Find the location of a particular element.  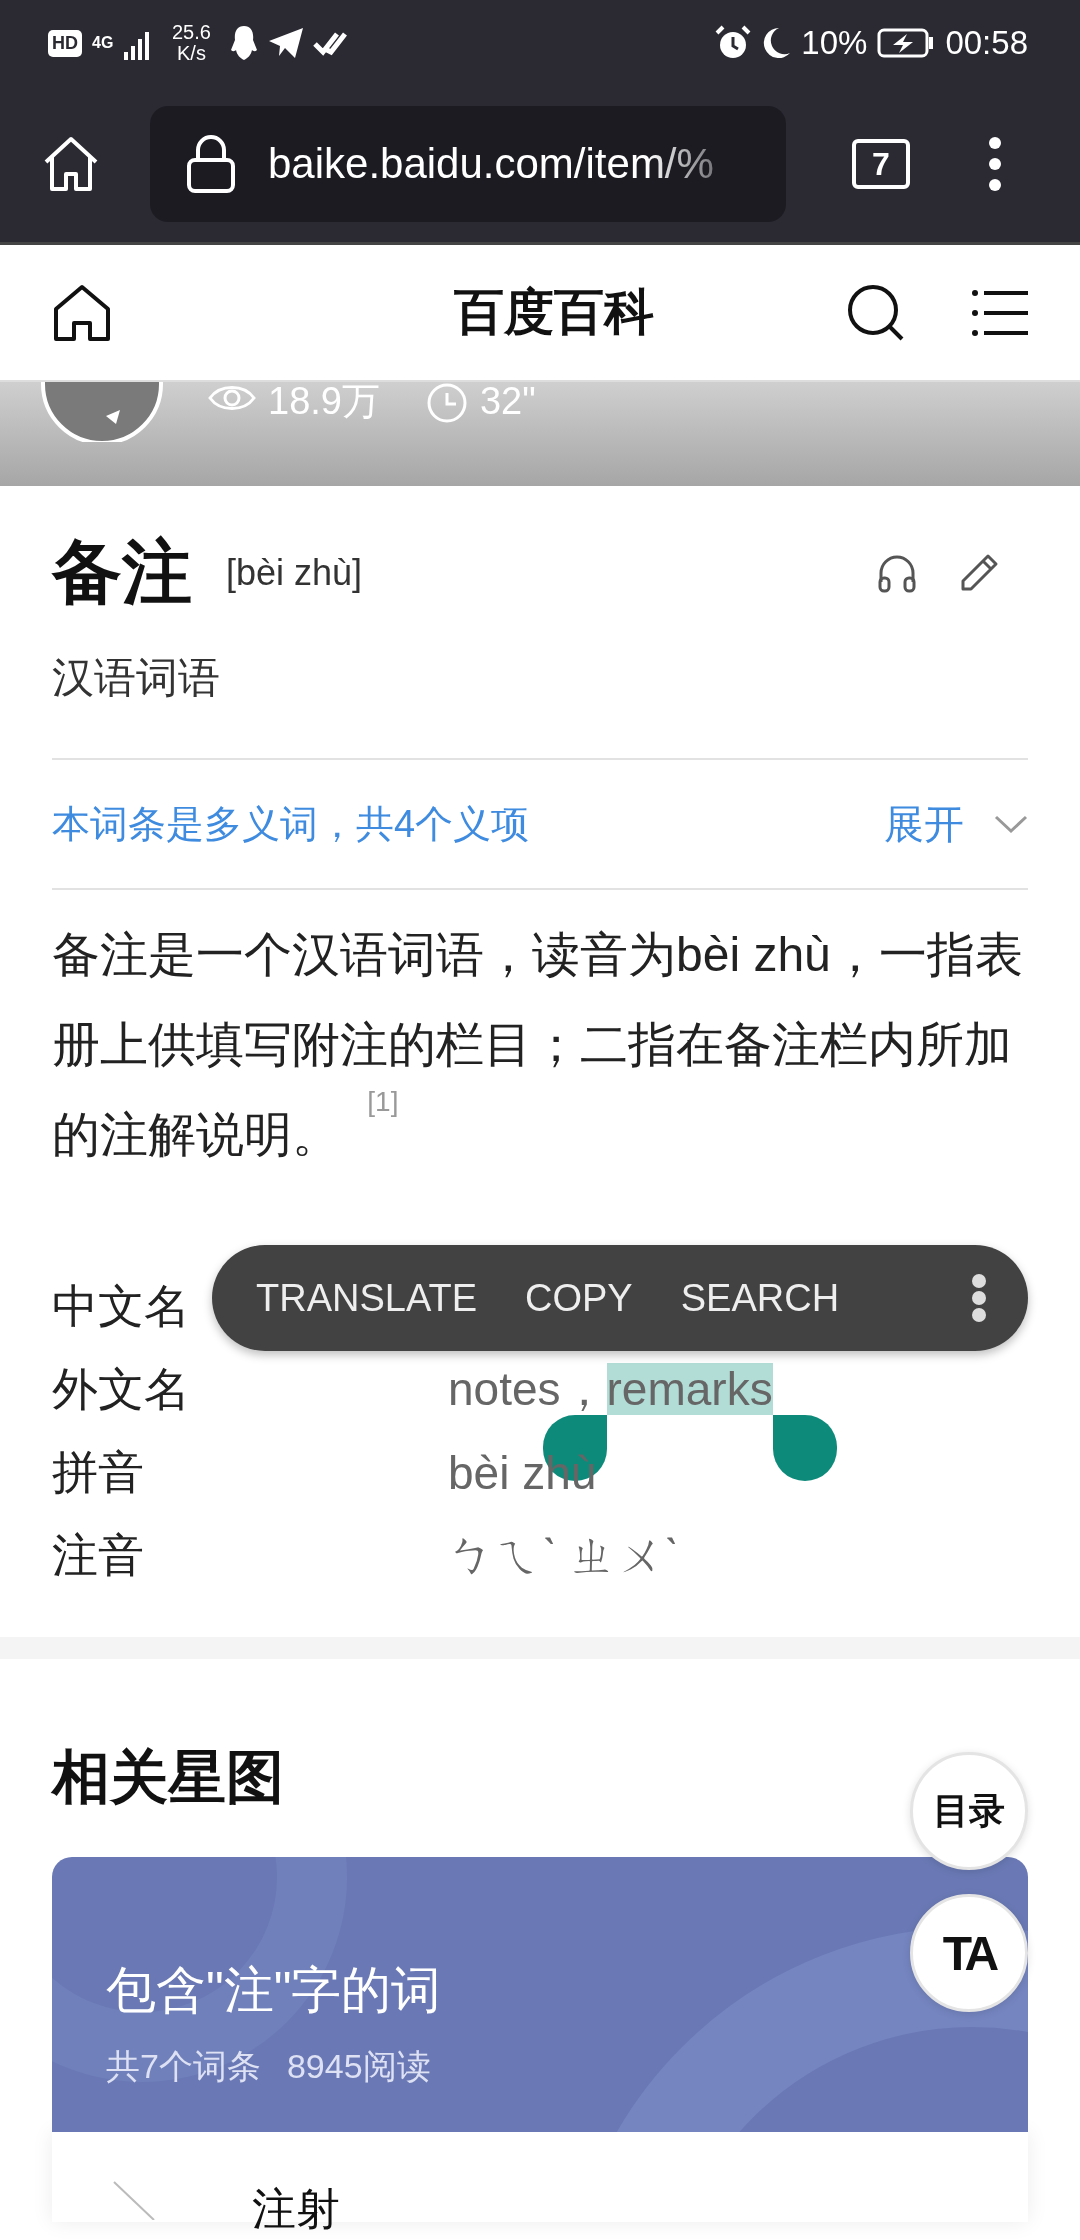

entry-title: 备注 is located at coordinates (122, 572).